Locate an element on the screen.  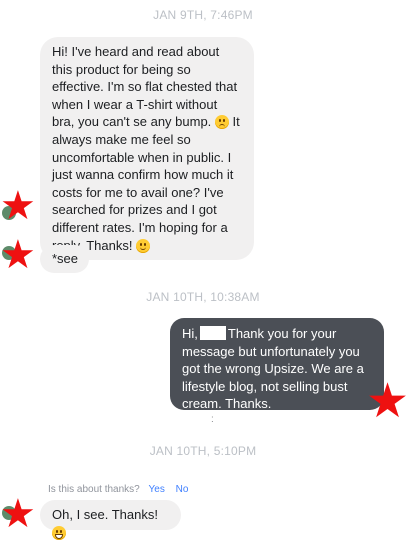
no-link: No is located at coordinates (182, 489).